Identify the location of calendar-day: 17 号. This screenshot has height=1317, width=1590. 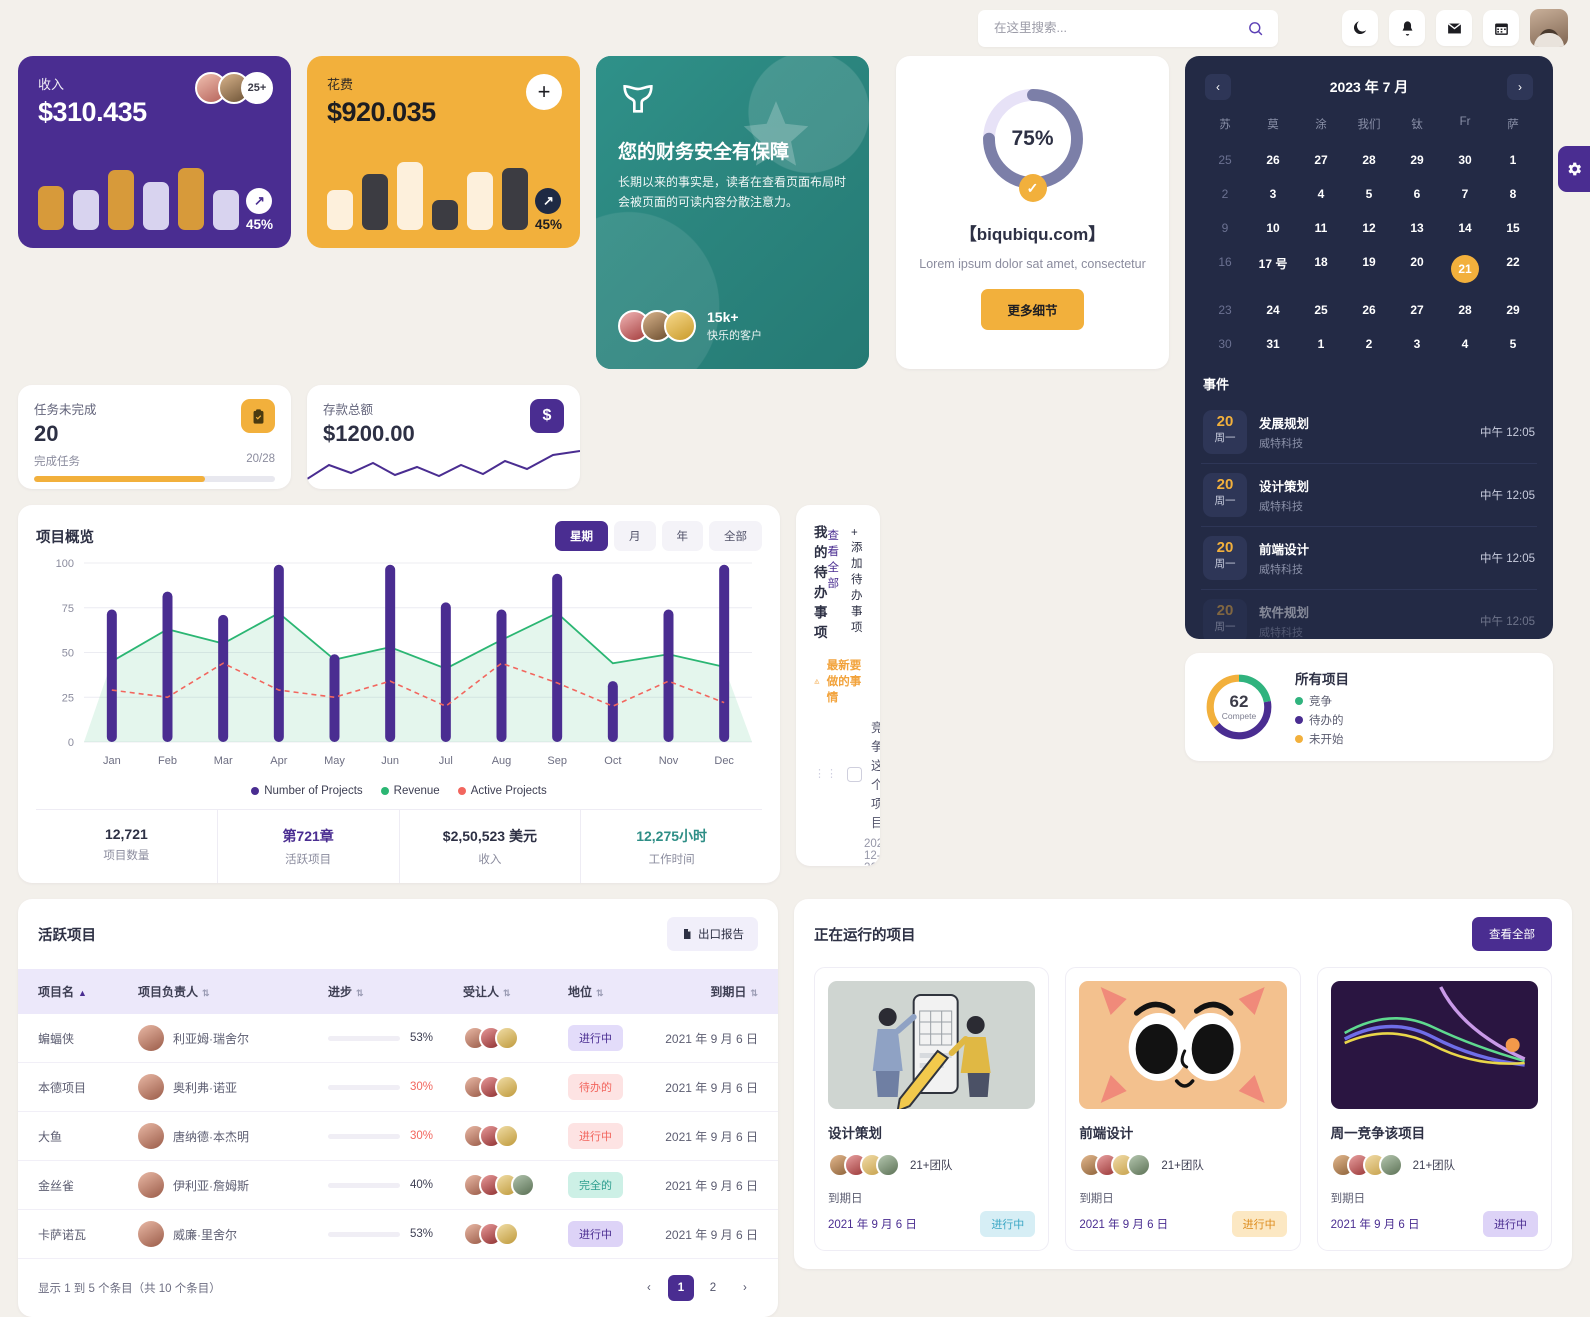
(1273, 269).